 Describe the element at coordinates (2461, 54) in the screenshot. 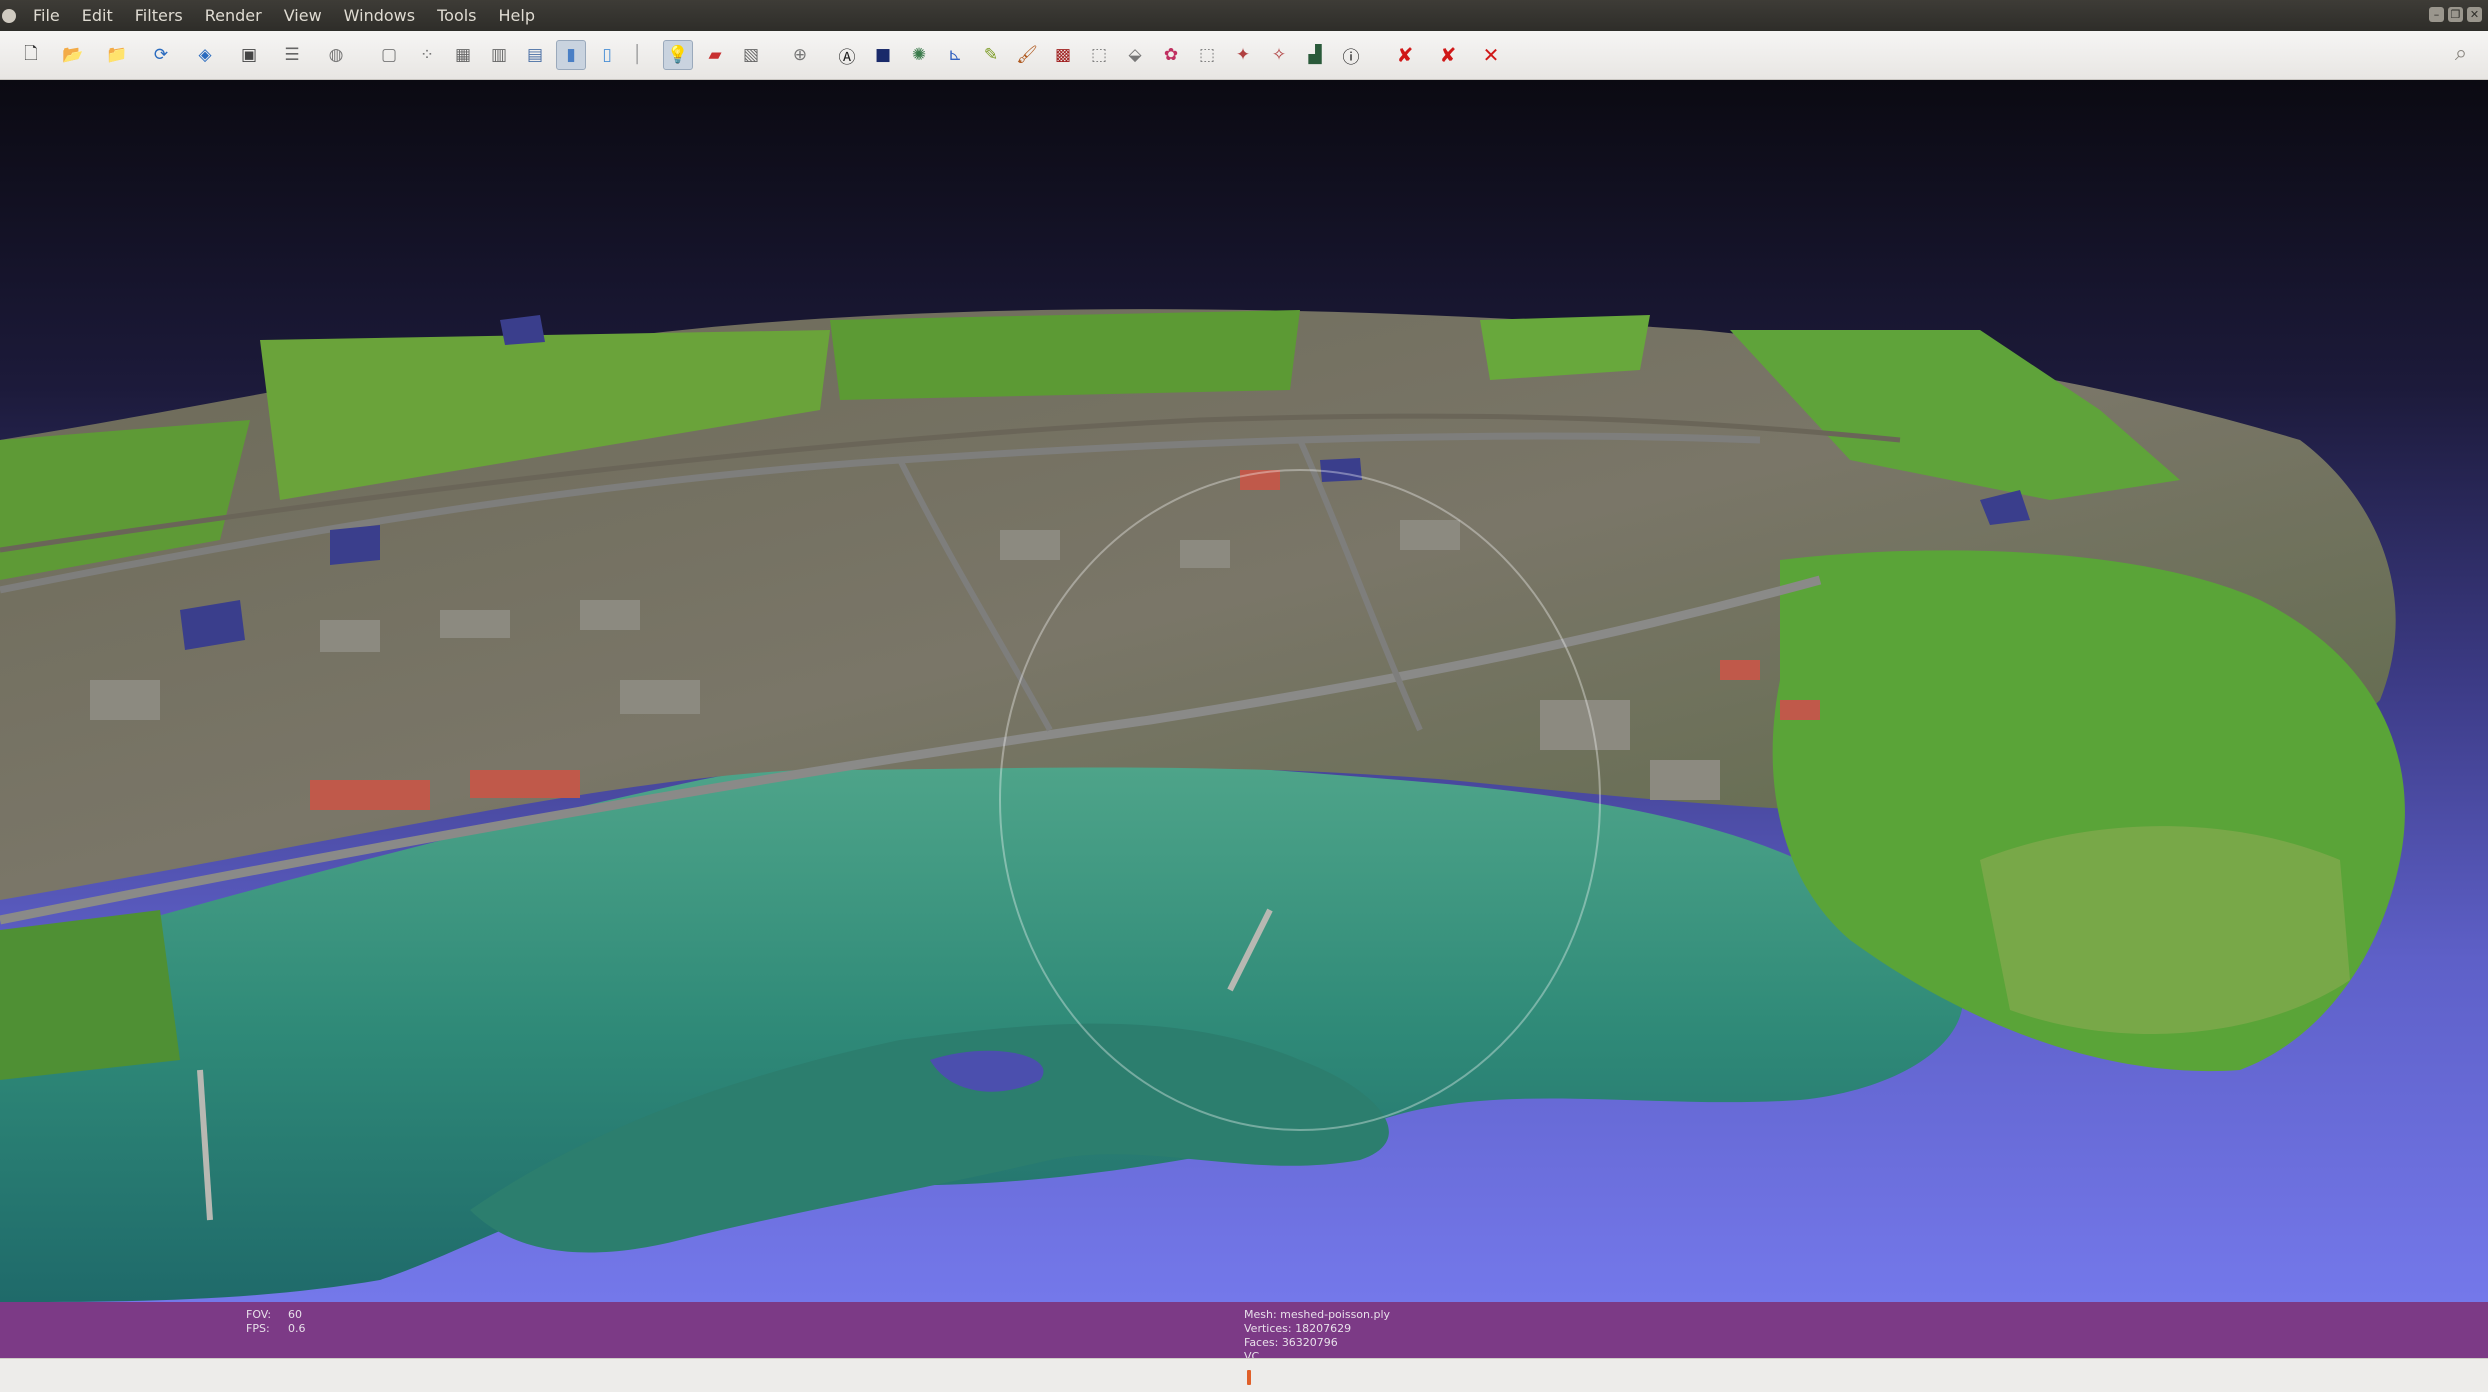

I see `search-icon: ⌕` at that location.